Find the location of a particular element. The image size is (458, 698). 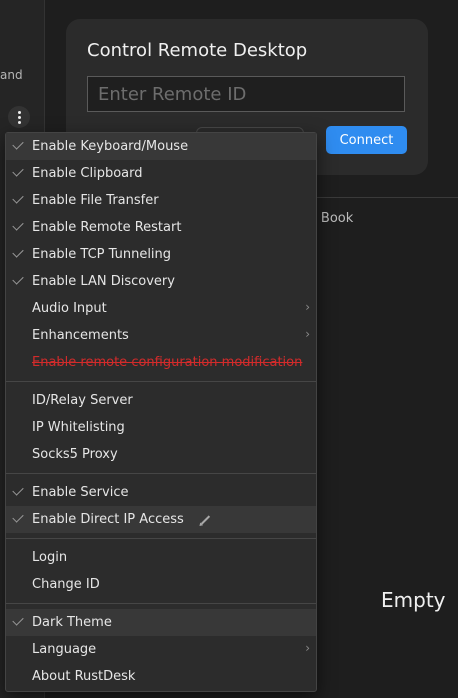

menu-item-label: Language is located at coordinates (64, 649).